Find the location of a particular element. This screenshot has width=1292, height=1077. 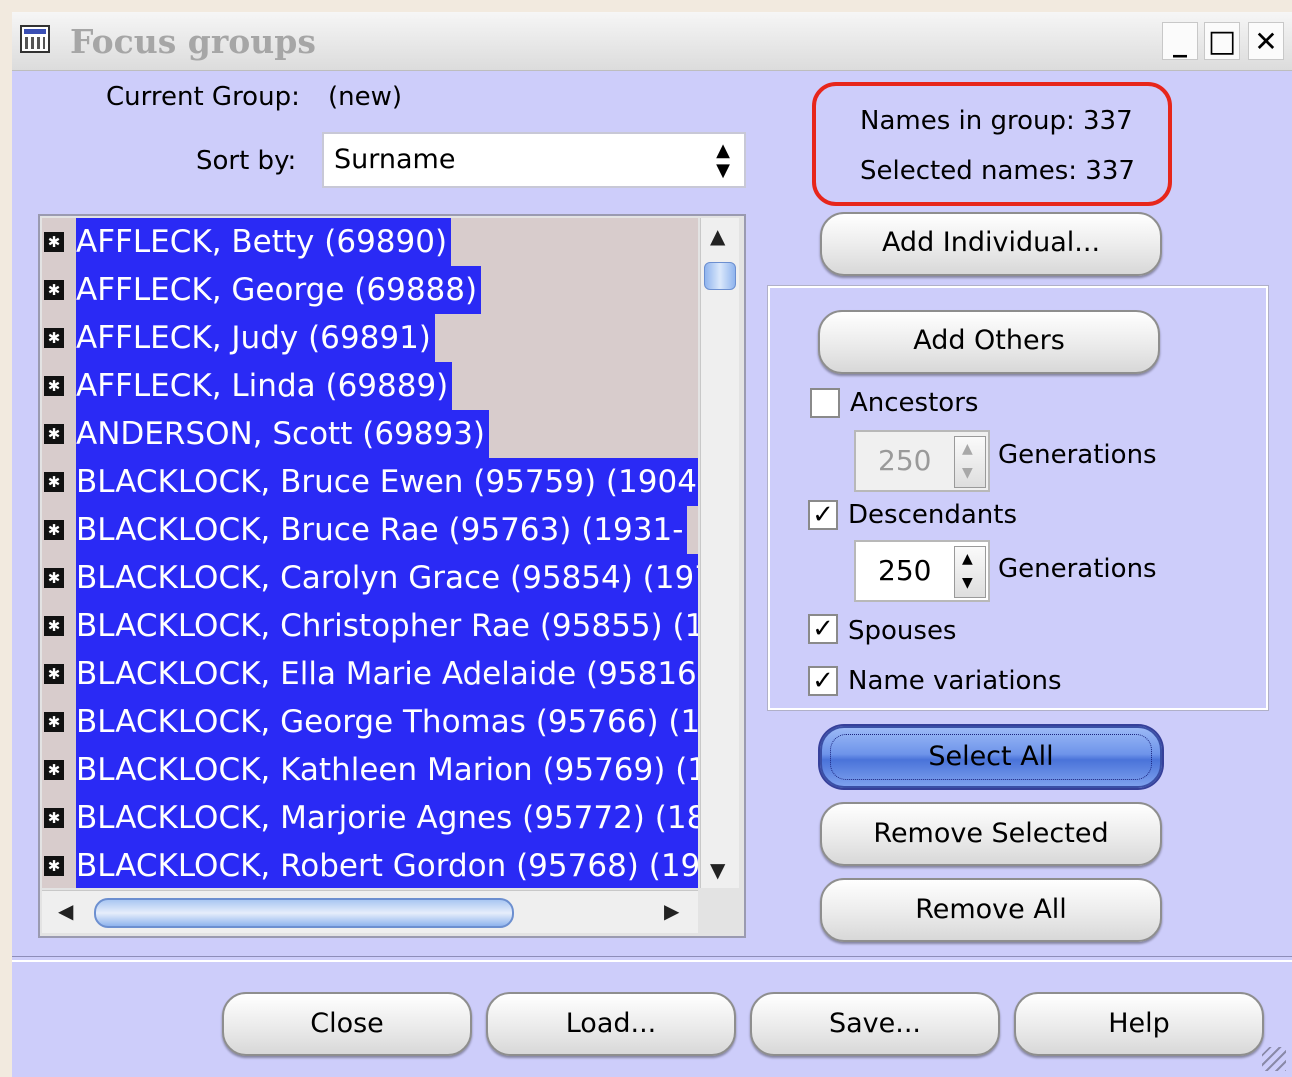

list-item: ✱ BLACKLOCK, Bruce Rae (95763) (1931- is located at coordinates (370, 530).